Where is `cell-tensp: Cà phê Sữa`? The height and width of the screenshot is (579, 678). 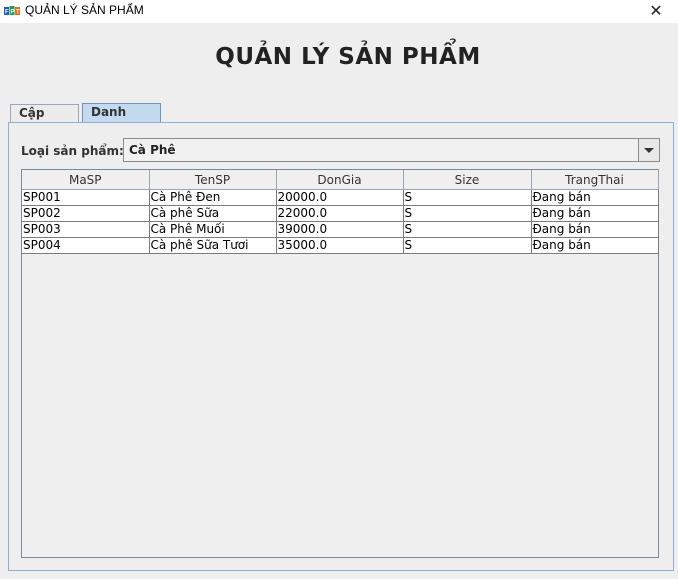
cell-tensp: Cà phê Sữa is located at coordinates (213, 213).